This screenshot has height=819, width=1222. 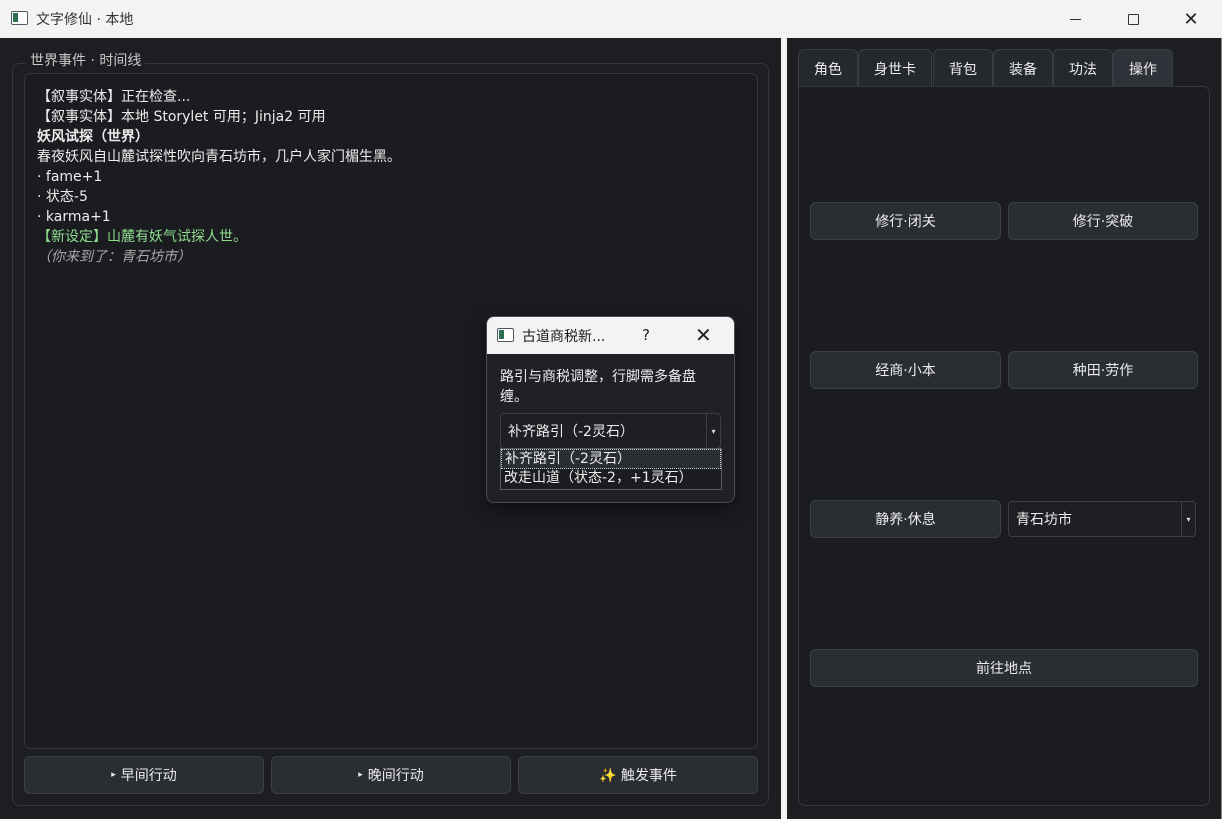 I want to click on choice-option: 补齐路引（-2灵石）, so click(x=611, y=459).